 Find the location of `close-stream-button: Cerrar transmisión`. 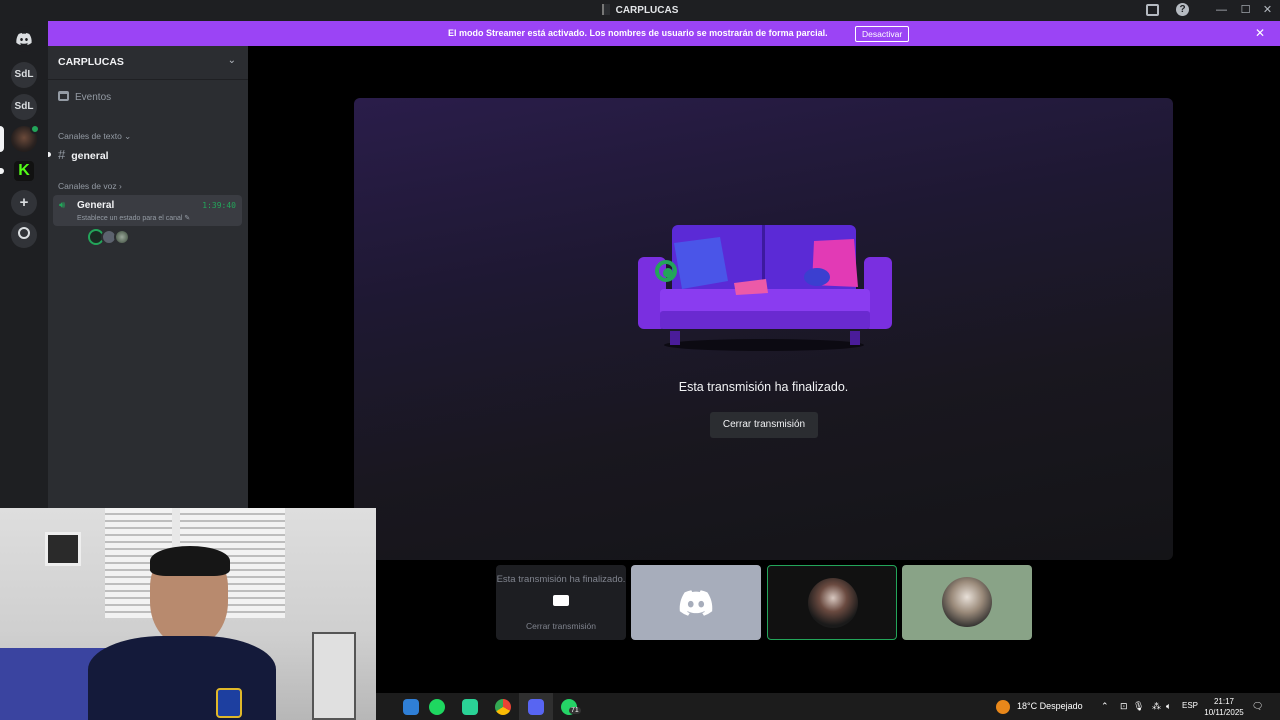

close-stream-button: Cerrar transmisión is located at coordinates (764, 425).